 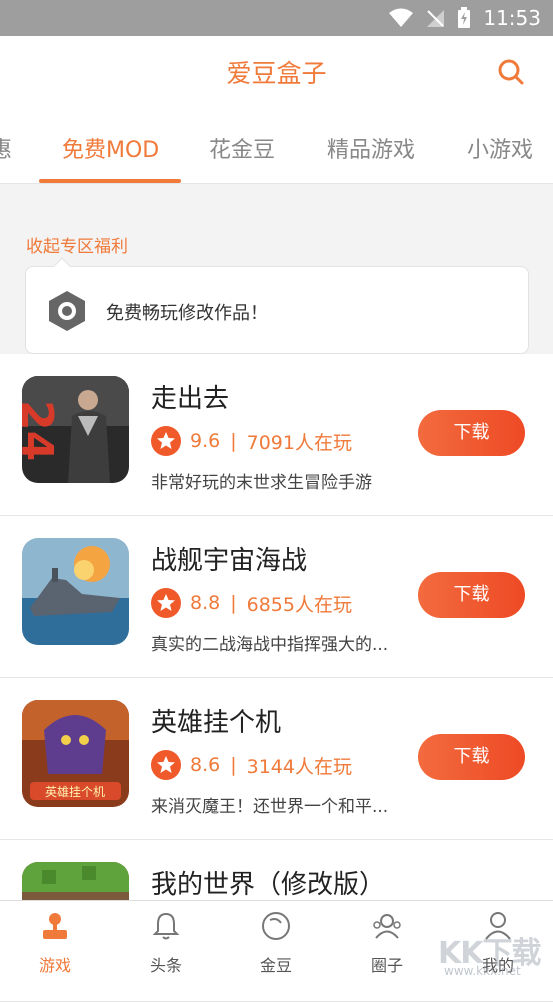 What do you see at coordinates (511, 72) in the screenshot?
I see `search-icon` at bounding box center [511, 72].